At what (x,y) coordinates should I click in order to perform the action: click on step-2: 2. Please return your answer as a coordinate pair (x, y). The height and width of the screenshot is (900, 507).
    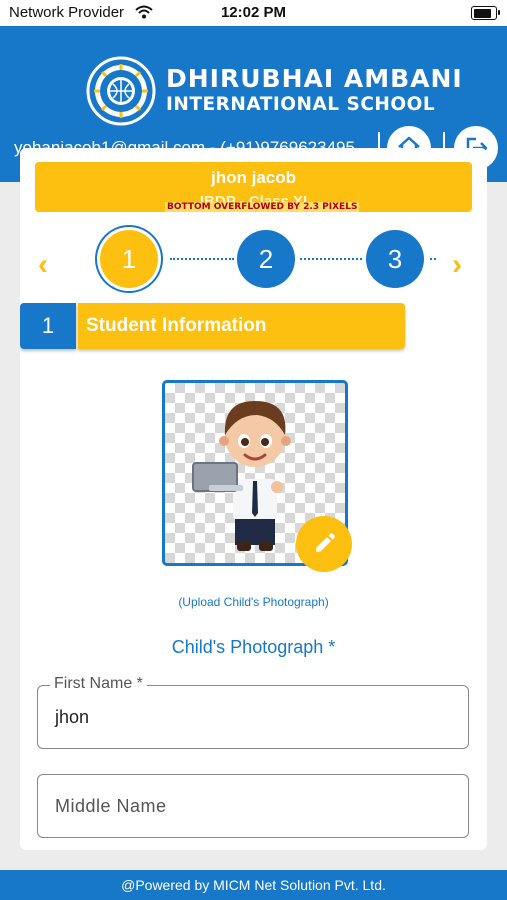
    Looking at the image, I should click on (266, 259).